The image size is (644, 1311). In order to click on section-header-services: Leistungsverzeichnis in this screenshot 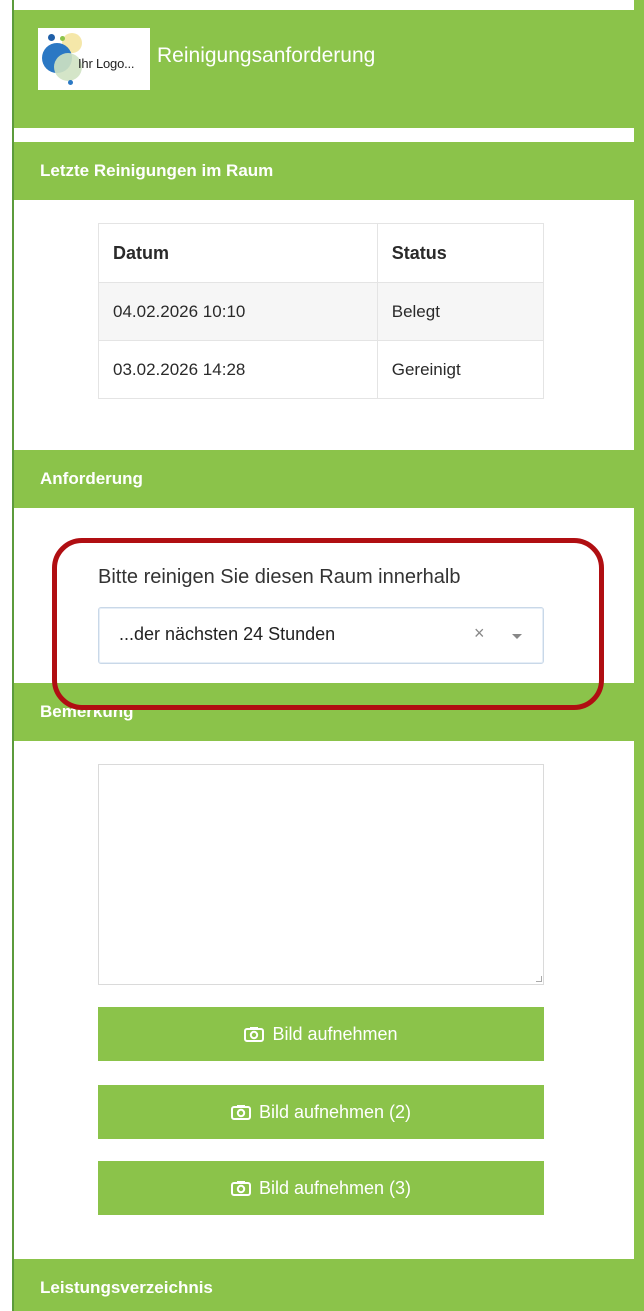, I will do `click(324, 1285)`.